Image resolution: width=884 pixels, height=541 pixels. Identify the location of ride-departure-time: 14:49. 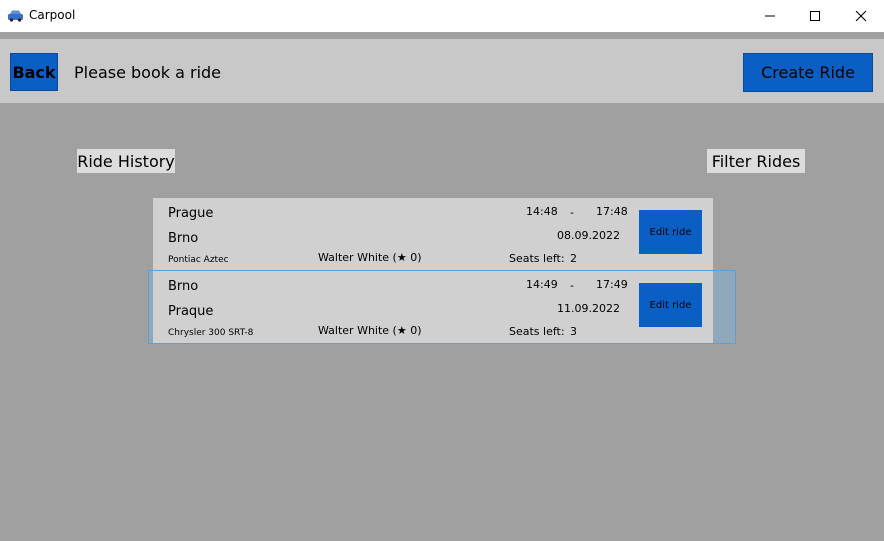
(542, 284).